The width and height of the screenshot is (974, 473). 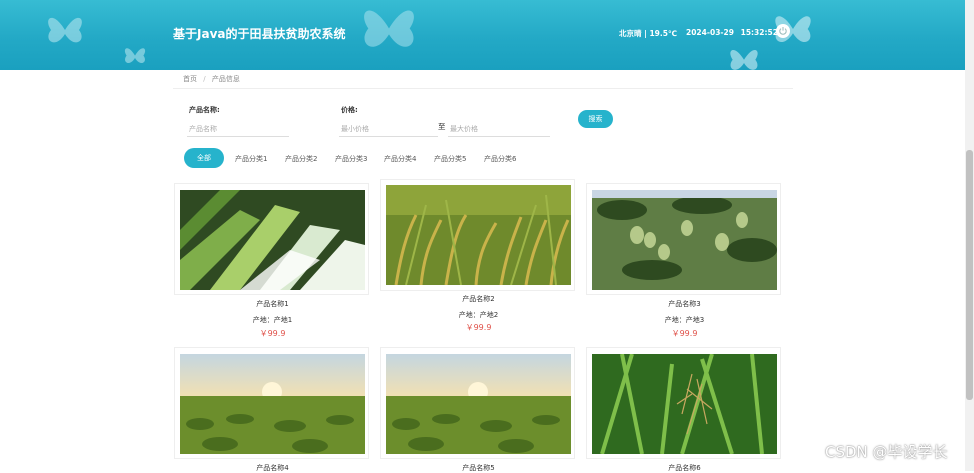 I want to click on page-scrollbar, so click(x=969, y=235).